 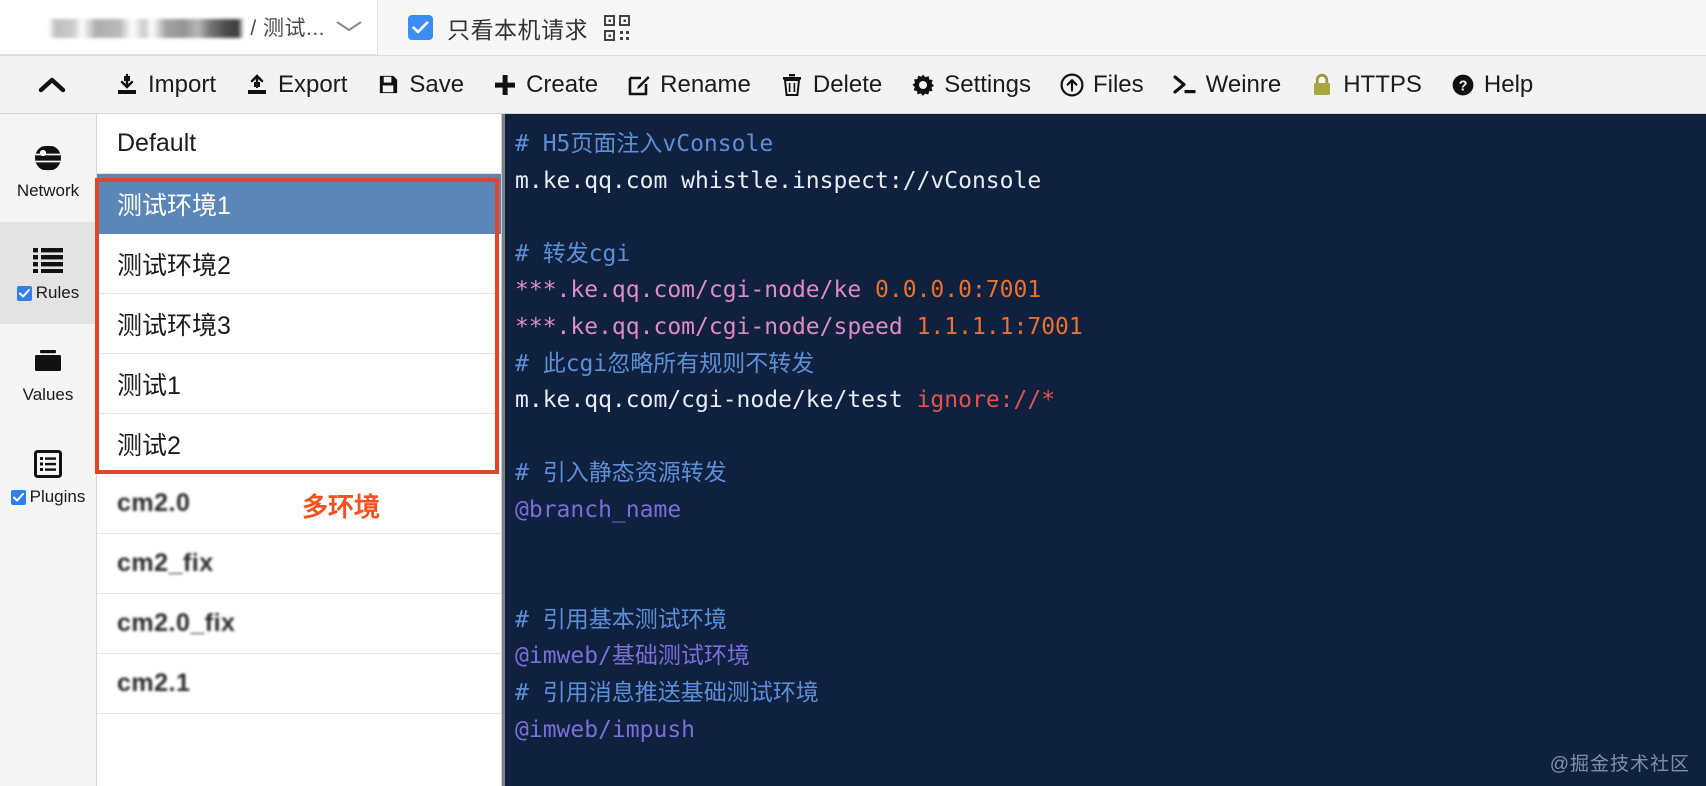 I want to click on top-bar: / 测试... 只看本机请求, so click(x=853, y=28).